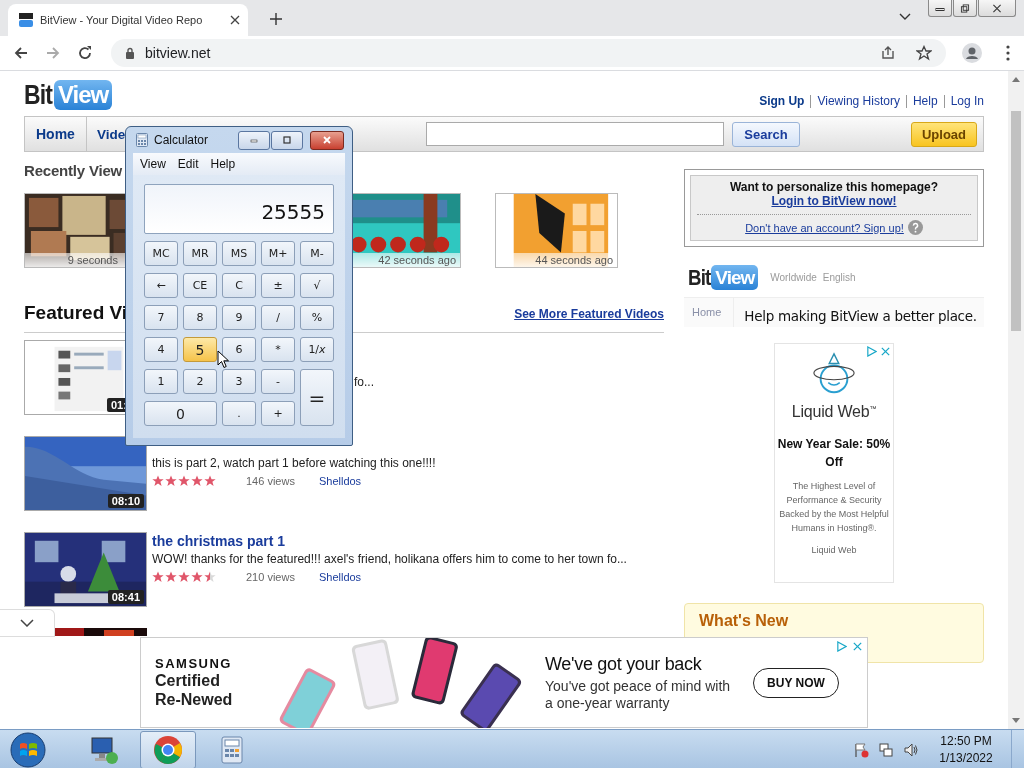 Image resolution: width=1024 pixels, height=768 pixels. What do you see at coordinates (278, 413) in the screenshot?
I see `calculator-key: +` at bounding box center [278, 413].